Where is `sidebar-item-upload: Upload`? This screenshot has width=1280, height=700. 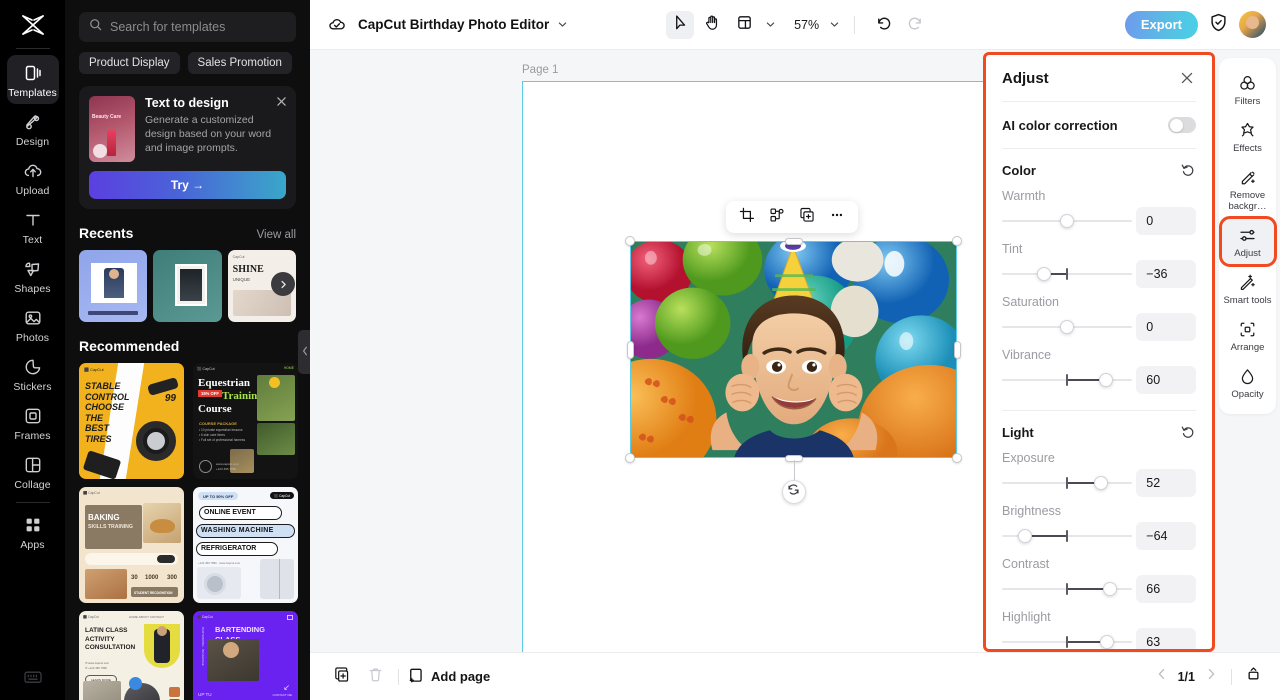
sidebar-item-upload: Upload is located at coordinates (33, 177).